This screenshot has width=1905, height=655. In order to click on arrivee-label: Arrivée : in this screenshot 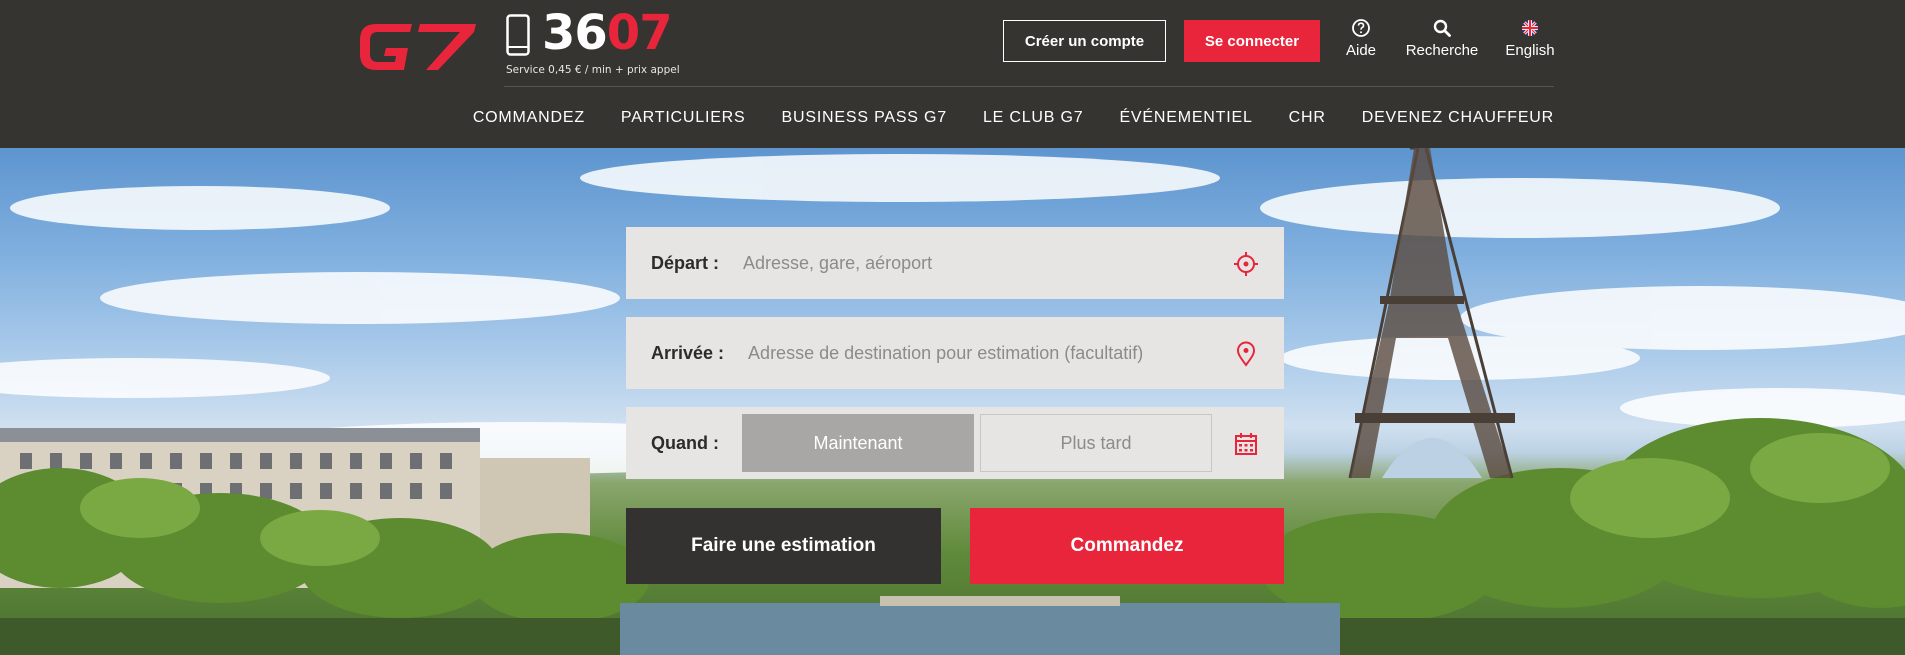, I will do `click(688, 352)`.